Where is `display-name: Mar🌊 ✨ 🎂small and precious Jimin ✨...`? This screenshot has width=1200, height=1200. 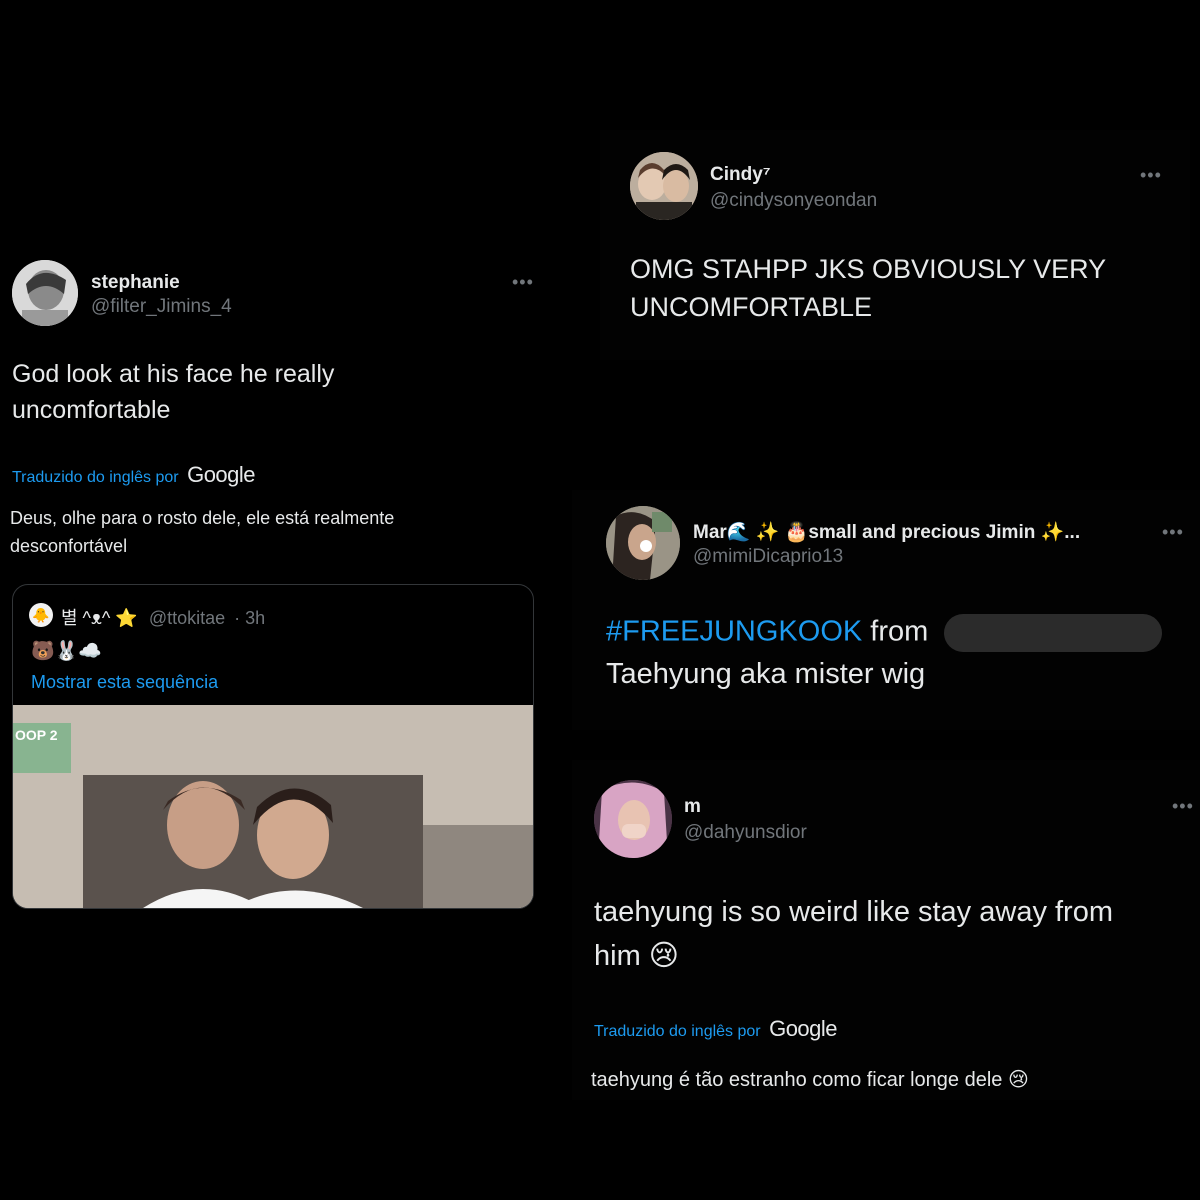
display-name: Mar🌊 ✨ 🎂small and precious Jimin ✨... is located at coordinates (886, 532).